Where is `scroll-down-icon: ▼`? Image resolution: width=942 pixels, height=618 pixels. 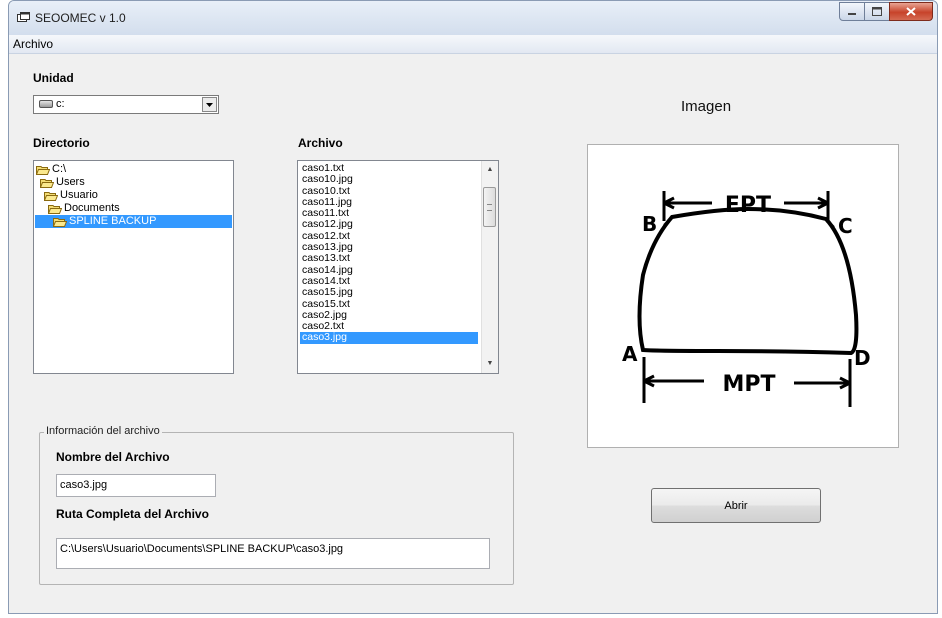 scroll-down-icon: ▼ is located at coordinates (490, 364).